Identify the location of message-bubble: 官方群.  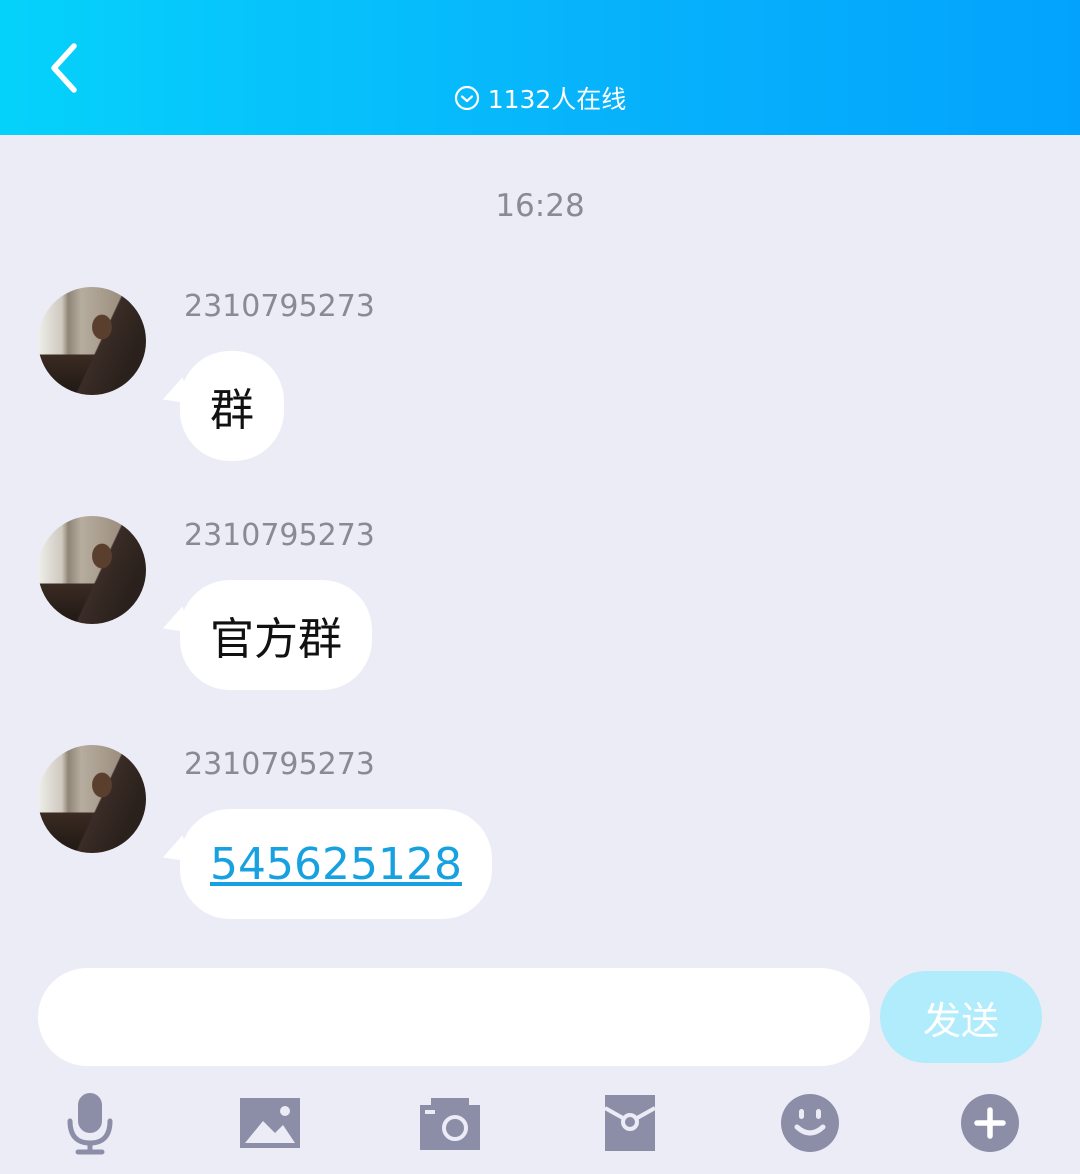
(276, 635).